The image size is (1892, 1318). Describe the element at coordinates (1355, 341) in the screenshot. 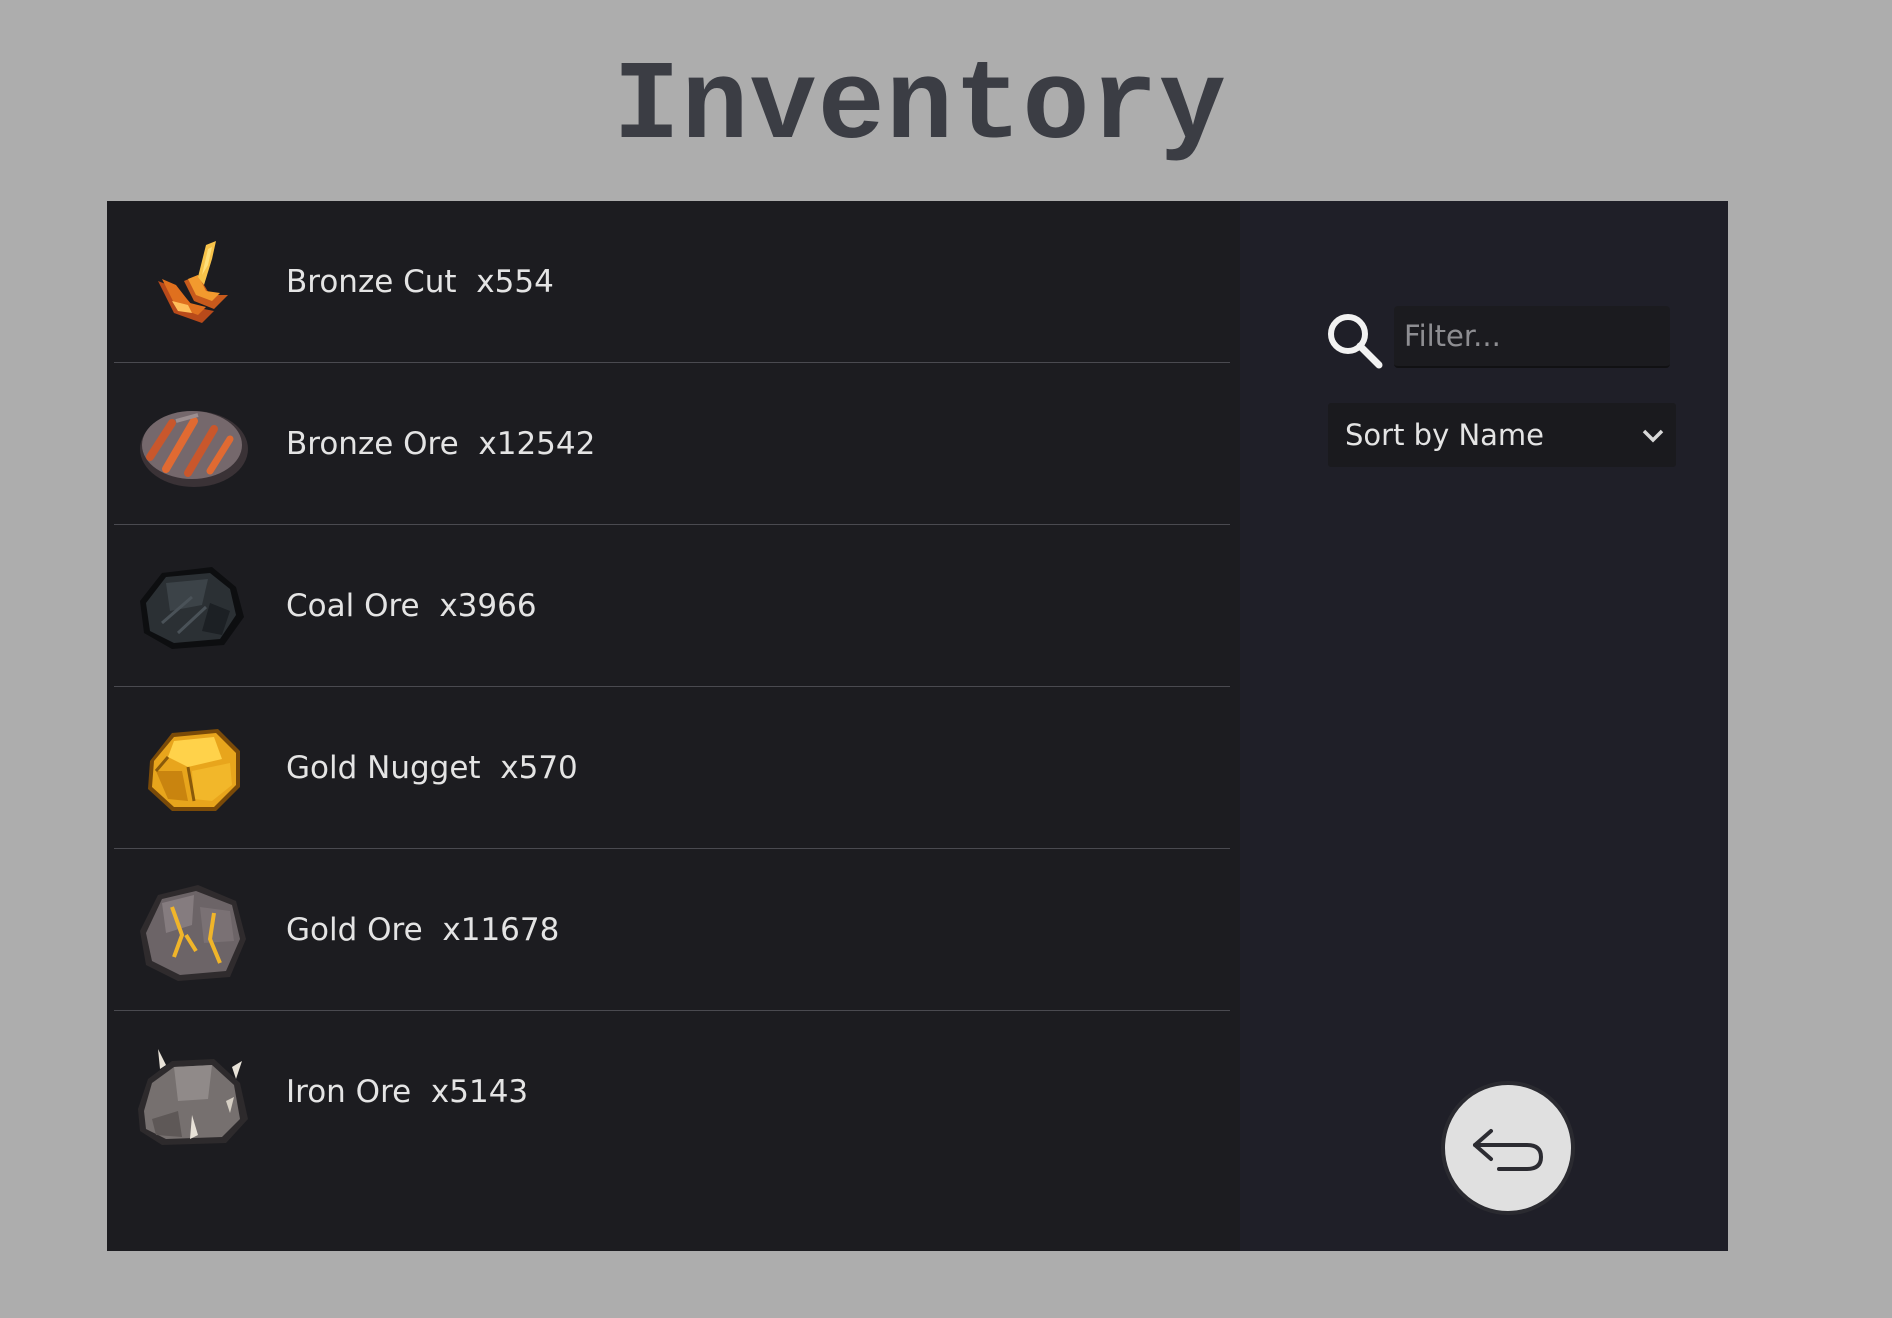

I see `search-icon` at that location.